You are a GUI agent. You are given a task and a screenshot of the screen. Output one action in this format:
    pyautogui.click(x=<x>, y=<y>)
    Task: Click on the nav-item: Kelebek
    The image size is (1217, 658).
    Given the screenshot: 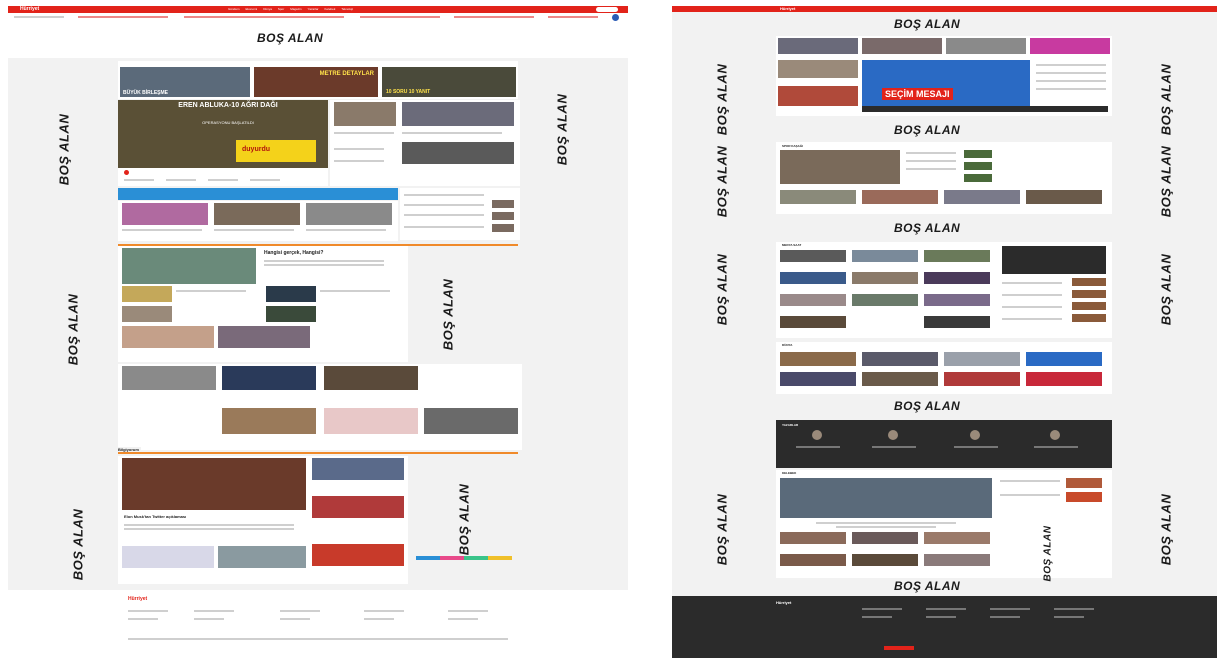 What is the action you would take?
    pyautogui.click(x=330, y=9)
    